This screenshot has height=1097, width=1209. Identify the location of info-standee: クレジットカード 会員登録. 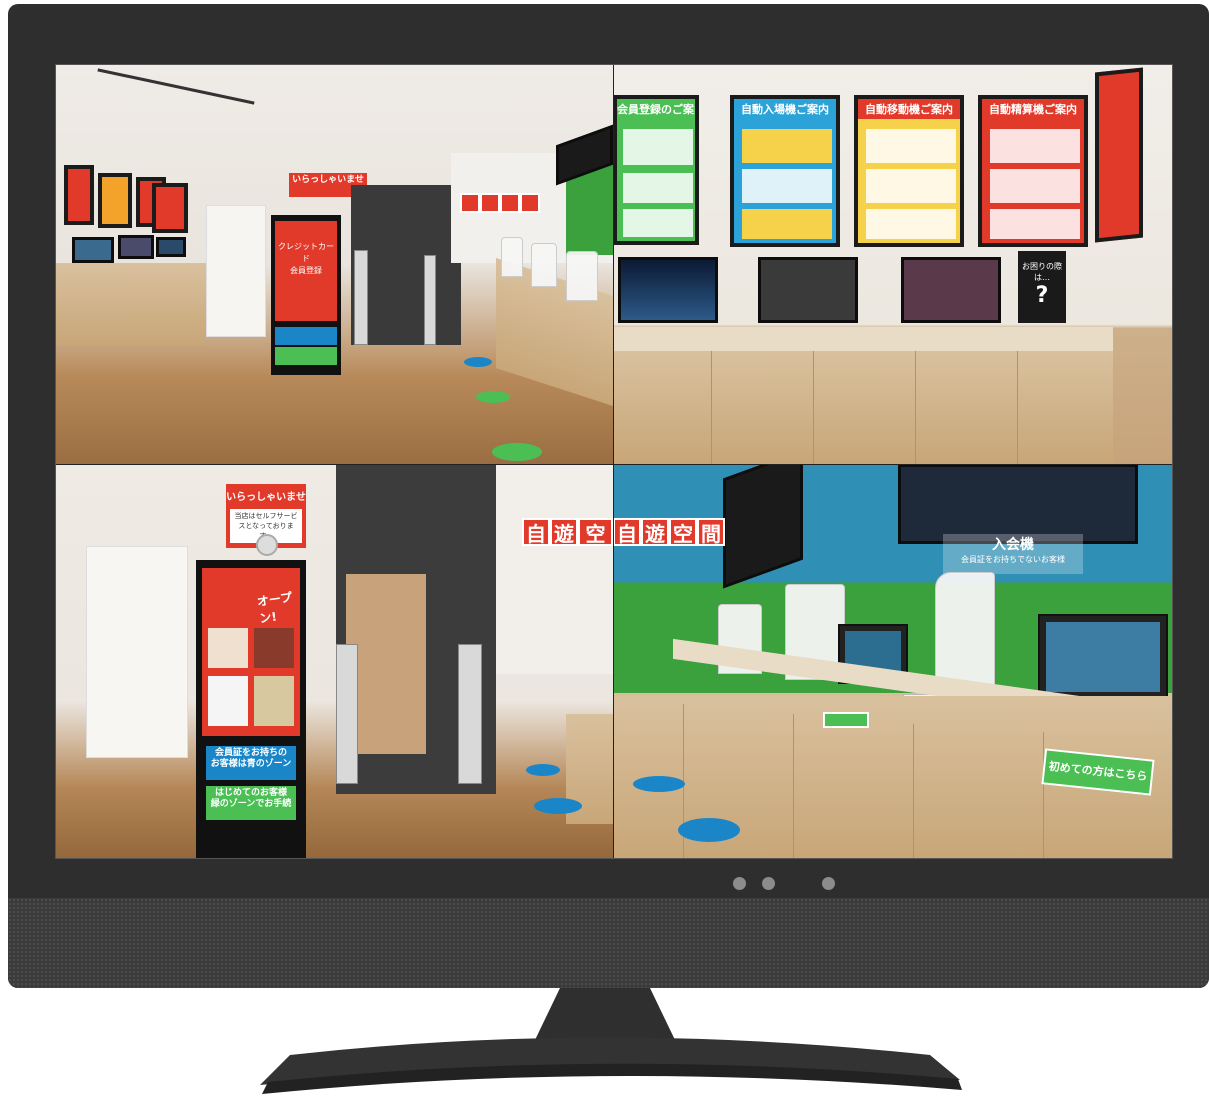
(306, 295).